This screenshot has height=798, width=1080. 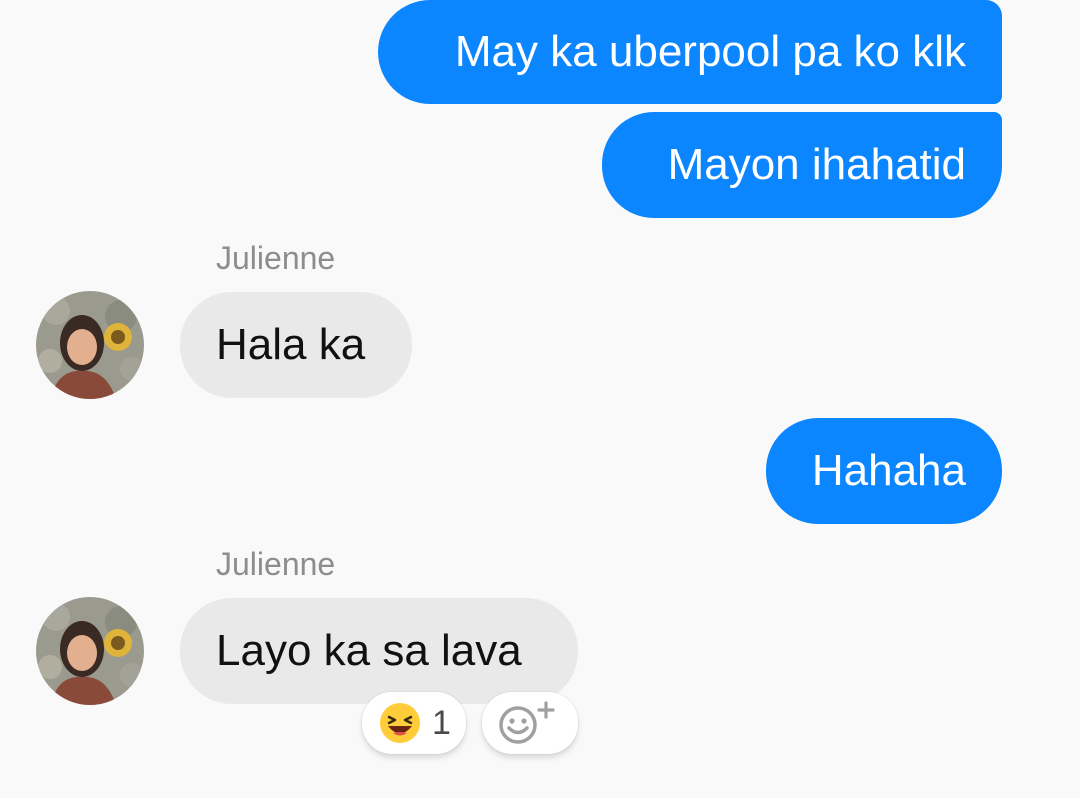 I want to click on message-bubble-sent: Mayon ihahatid, so click(x=802, y=165).